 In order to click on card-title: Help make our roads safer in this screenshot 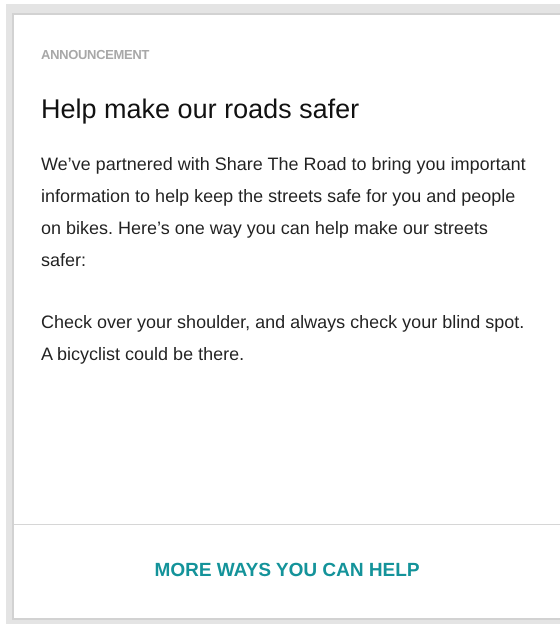, I will do `click(200, 109)`.